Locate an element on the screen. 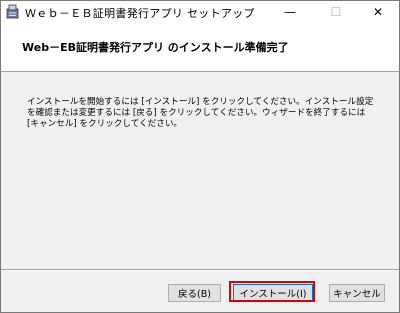 This screenshot has height=313, width=400. maximize-icon: ☐ is located at coordinates (336, 12).